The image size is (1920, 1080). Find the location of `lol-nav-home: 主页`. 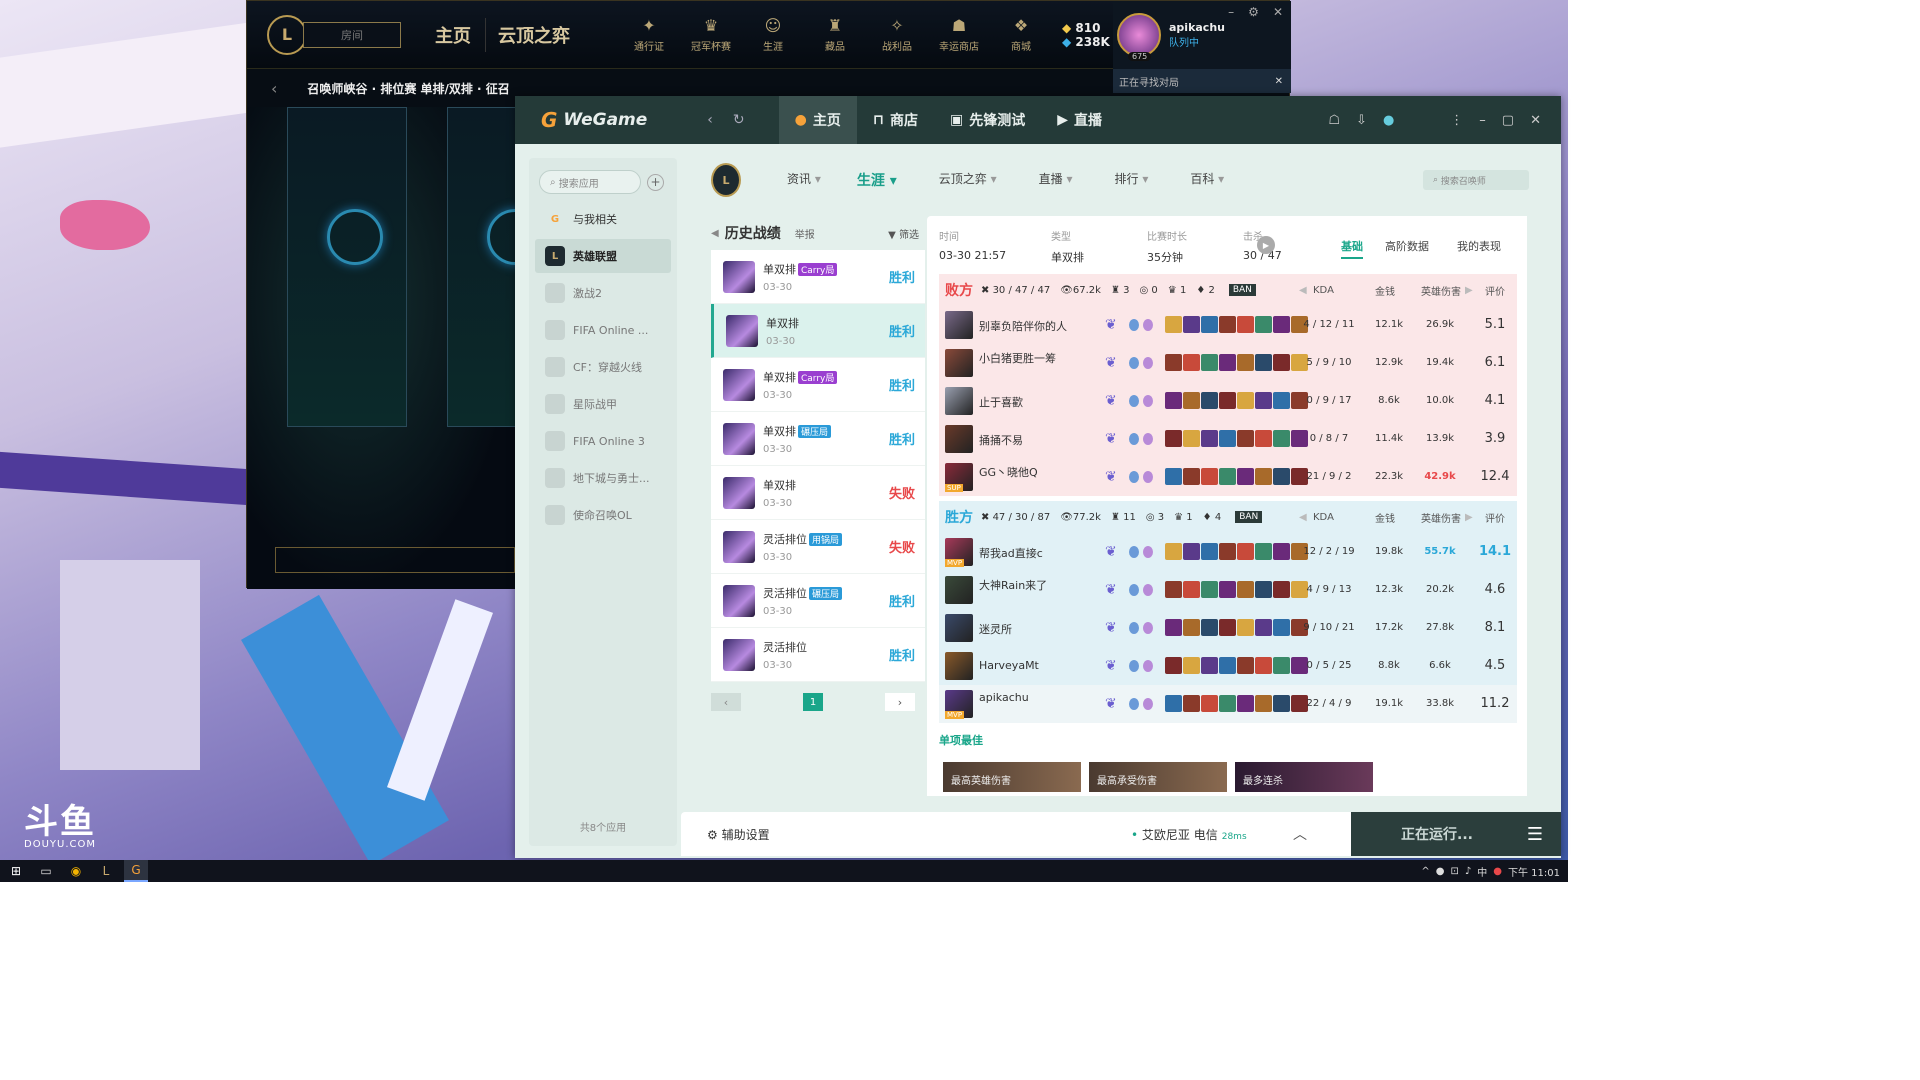

lol-nav-home: 主页 is located at coordinates (453, 35).